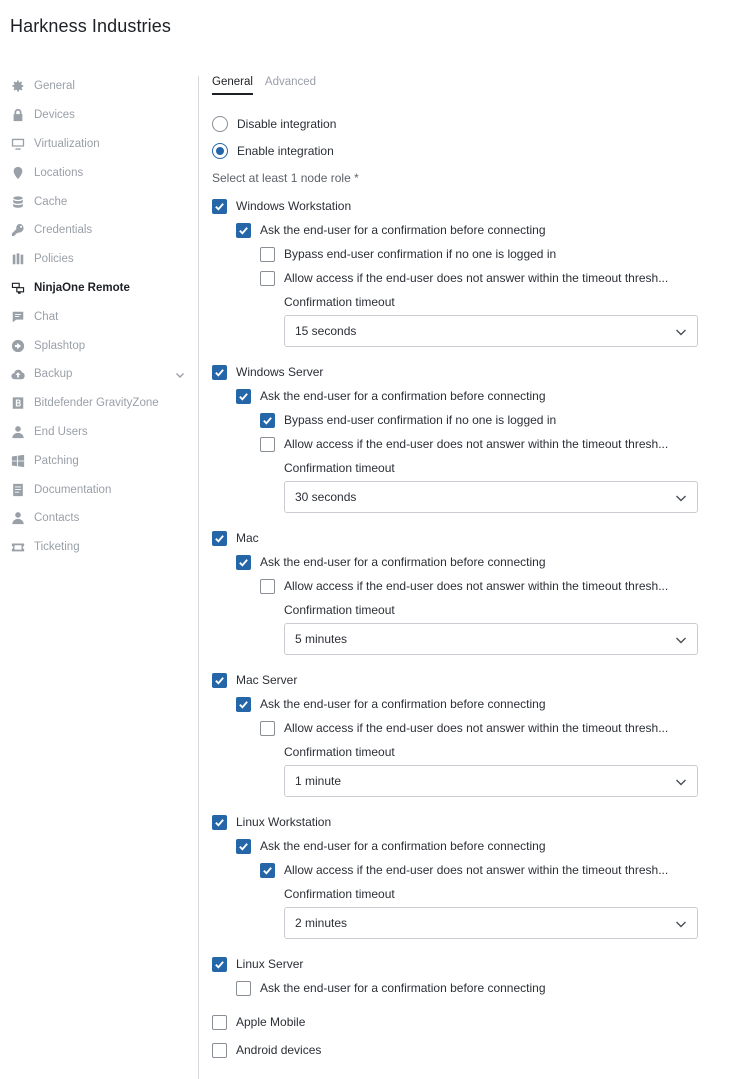 The width and height of the screenshot is (736, 1079). Describe the element at coordinates (219, 680) in the screenshot. I see `mac-server-checkbox` at that location.